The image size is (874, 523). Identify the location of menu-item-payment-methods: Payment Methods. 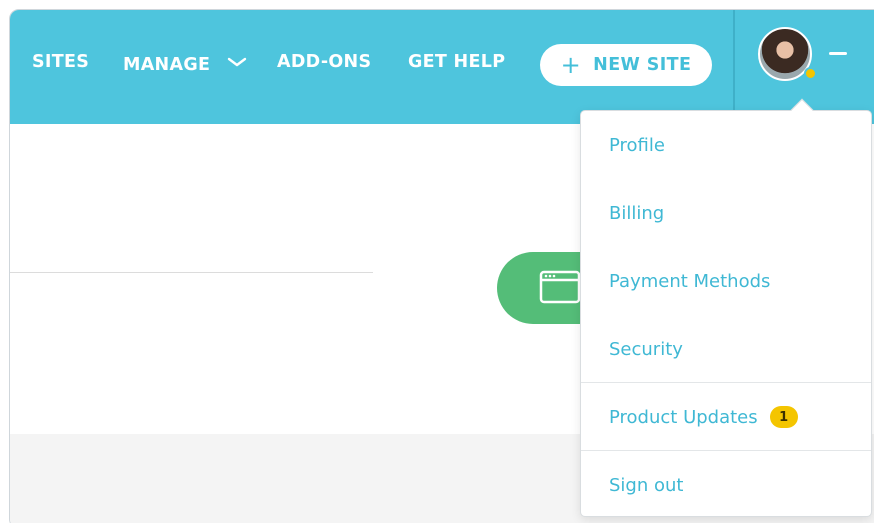
(726, 281).